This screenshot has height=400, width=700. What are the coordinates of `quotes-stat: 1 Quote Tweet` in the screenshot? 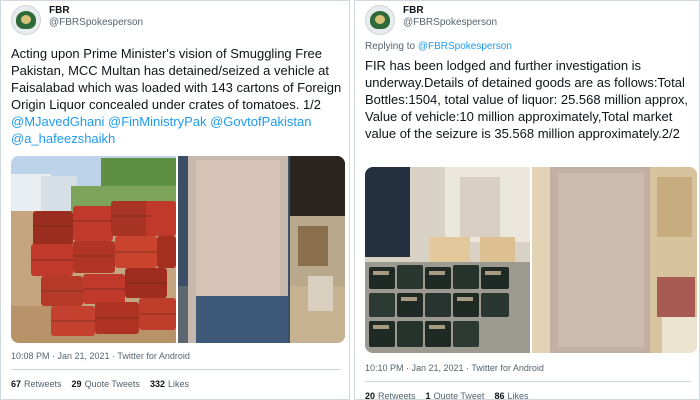 It's located at (455, 395).